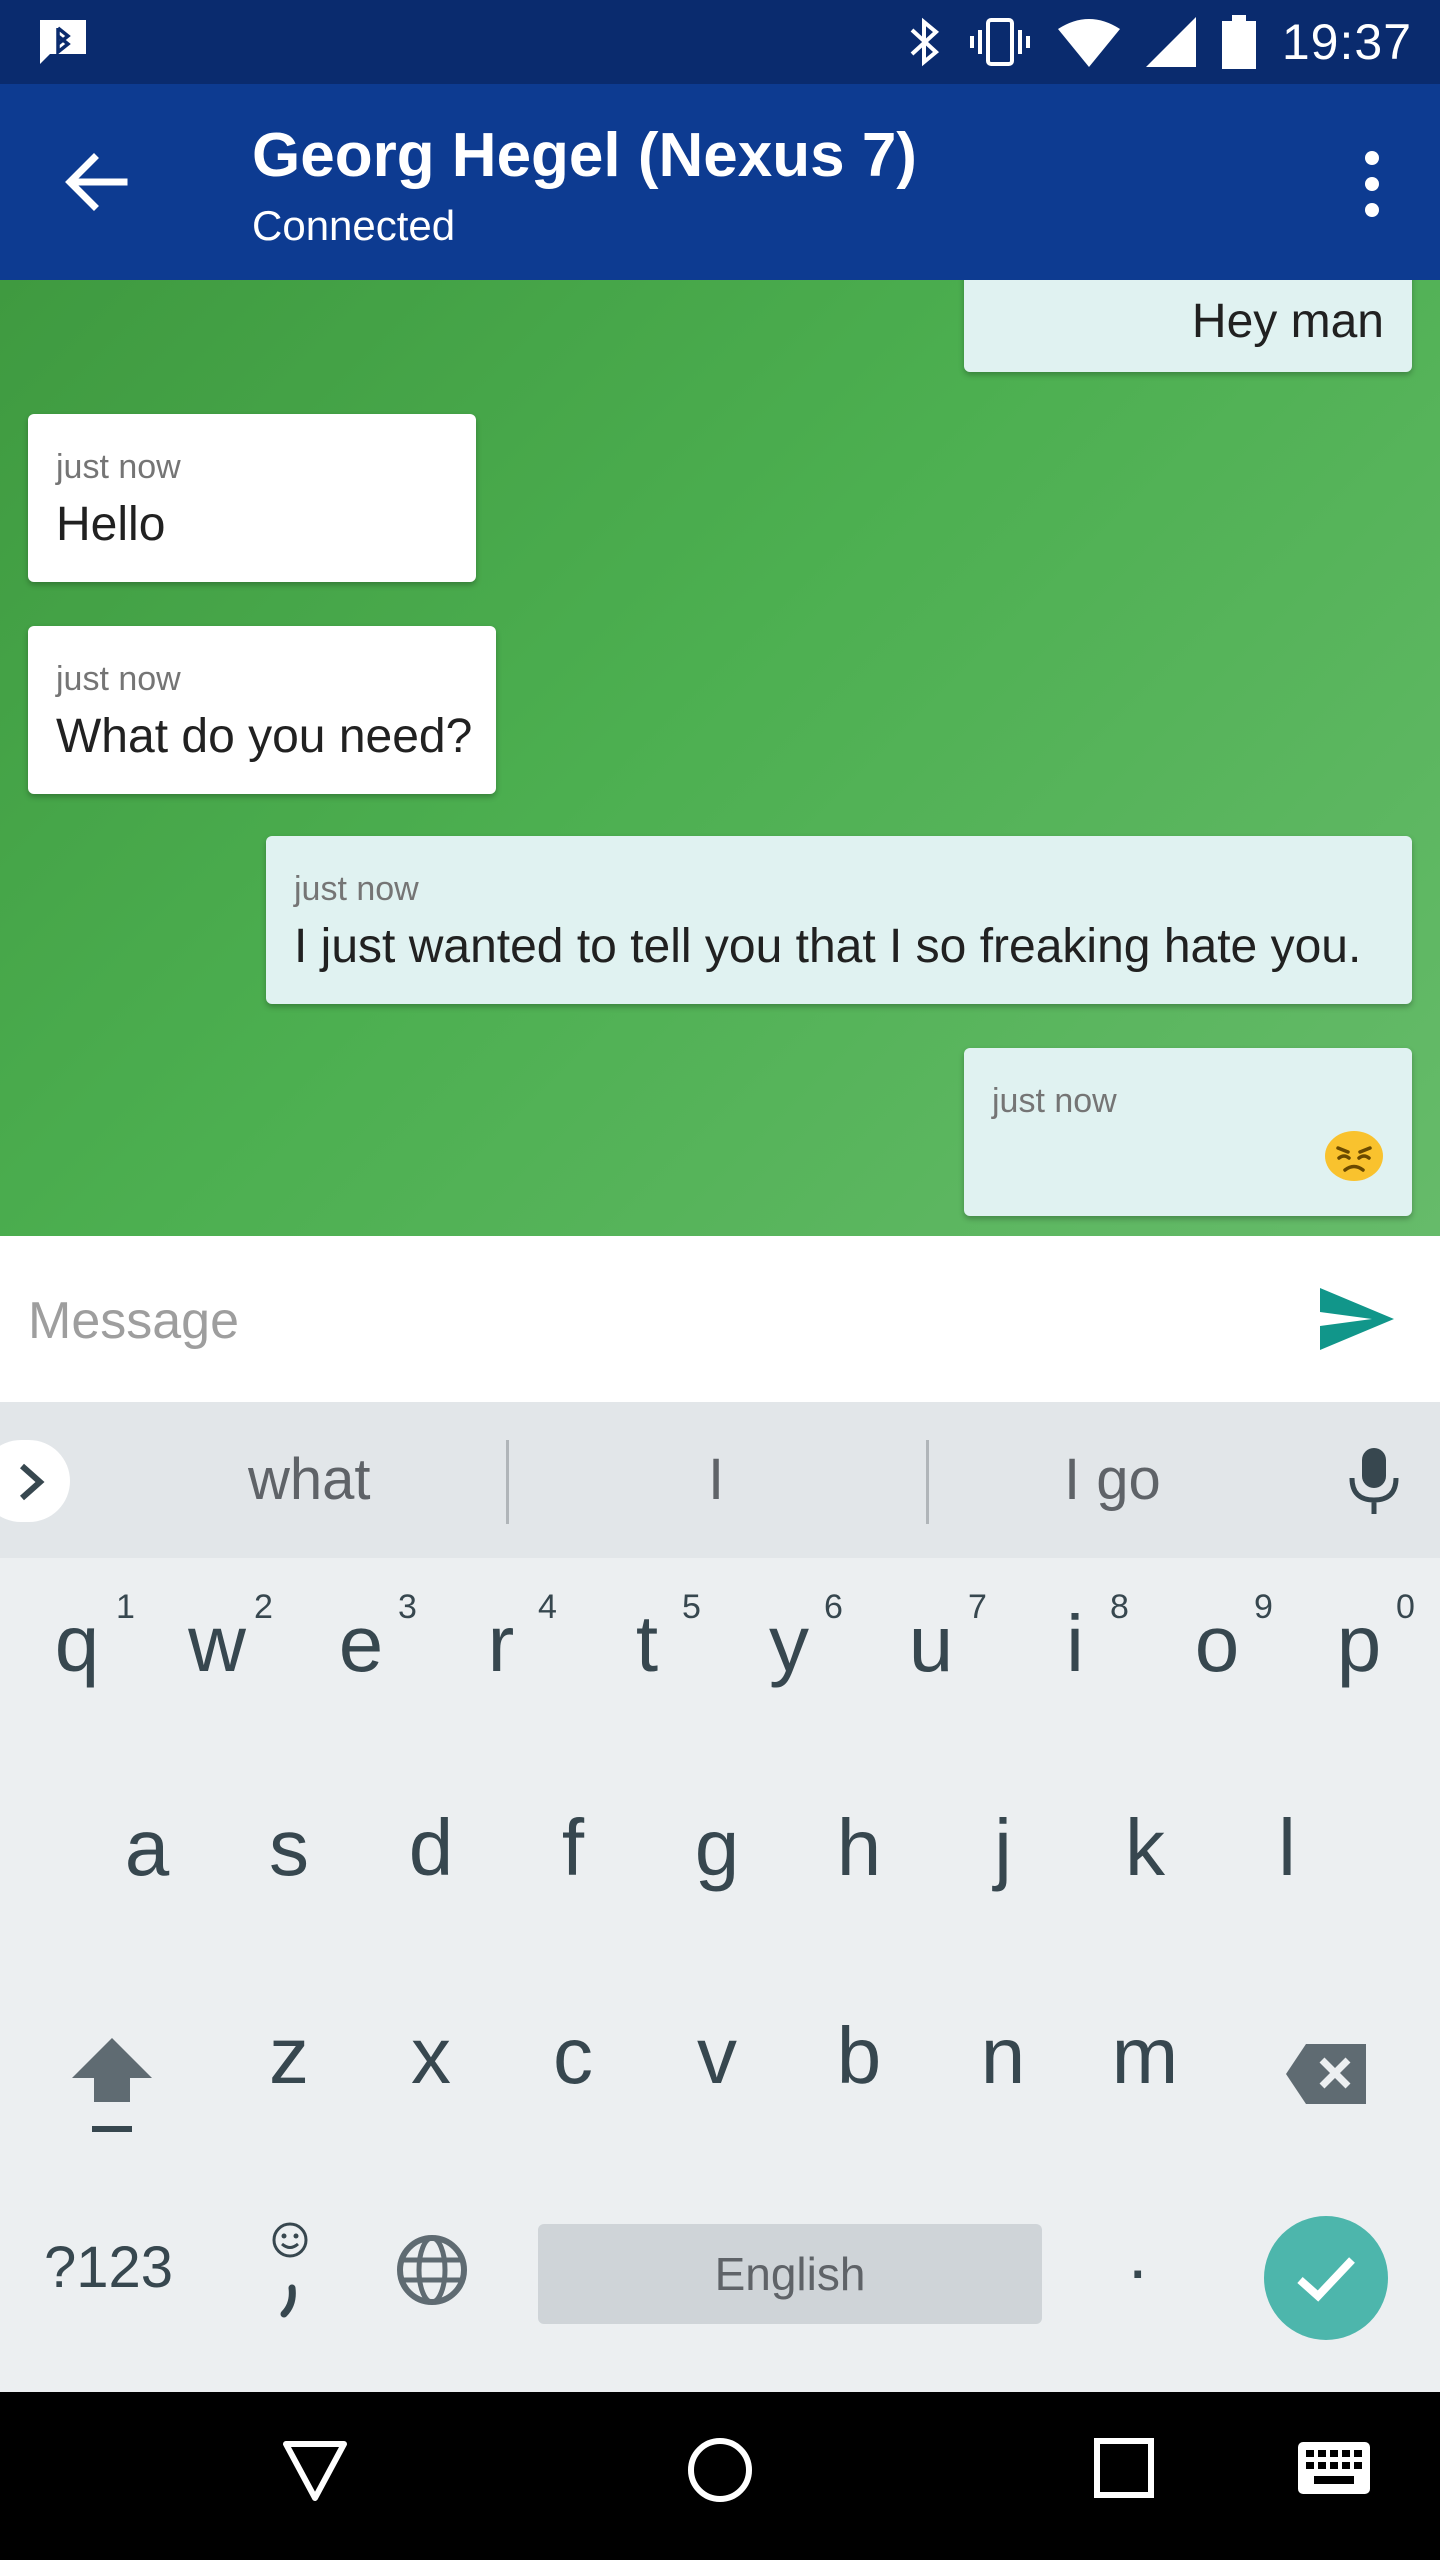 The image size is (1440, 2560). Describe the element at coordinates (1405, 1607) in the screenshot. I see `key-hint: 0` at that location.